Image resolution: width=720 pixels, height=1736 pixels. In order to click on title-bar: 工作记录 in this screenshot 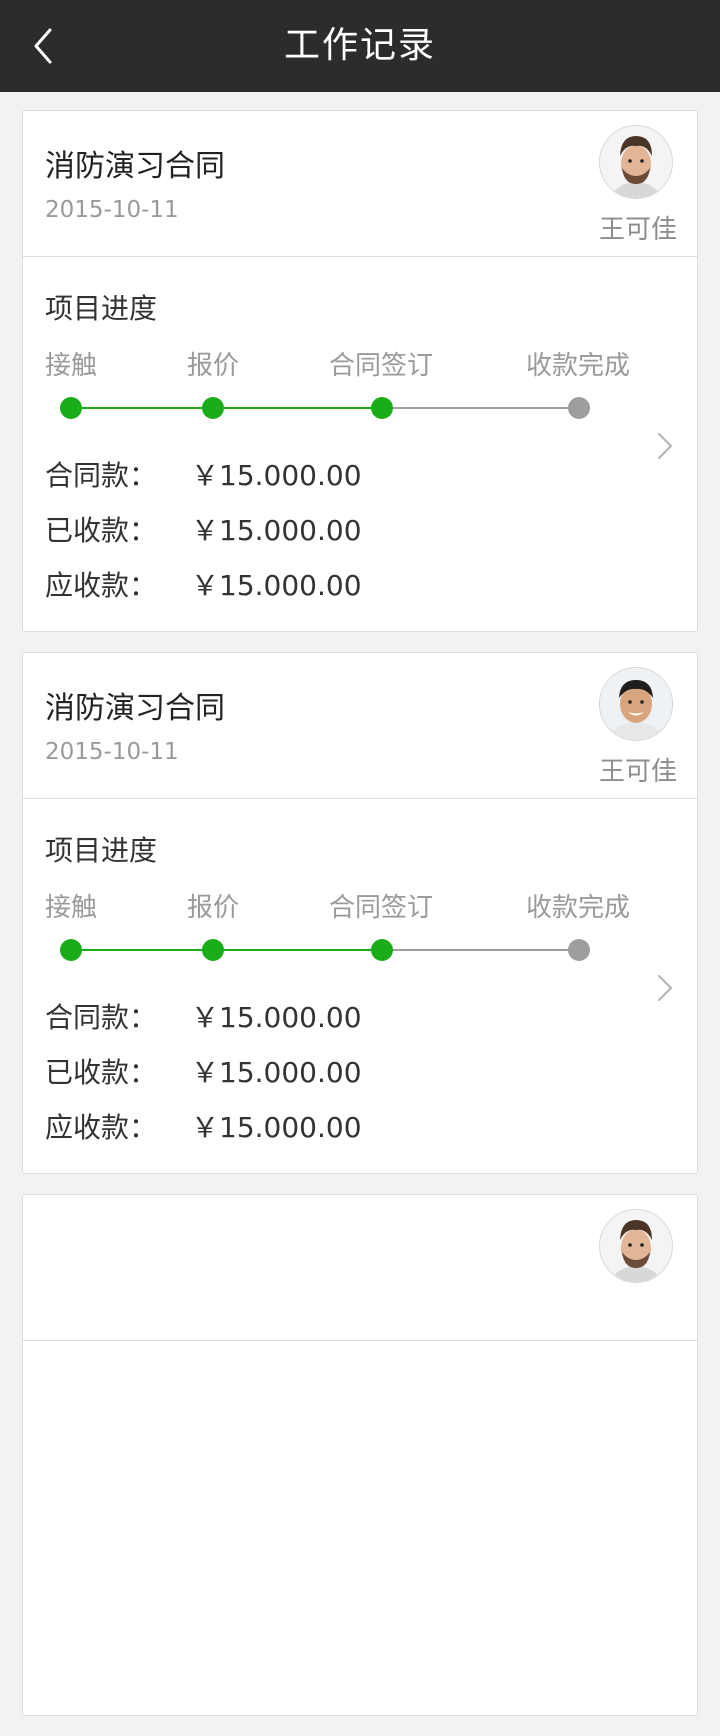, I will do `click(360, 46)`.